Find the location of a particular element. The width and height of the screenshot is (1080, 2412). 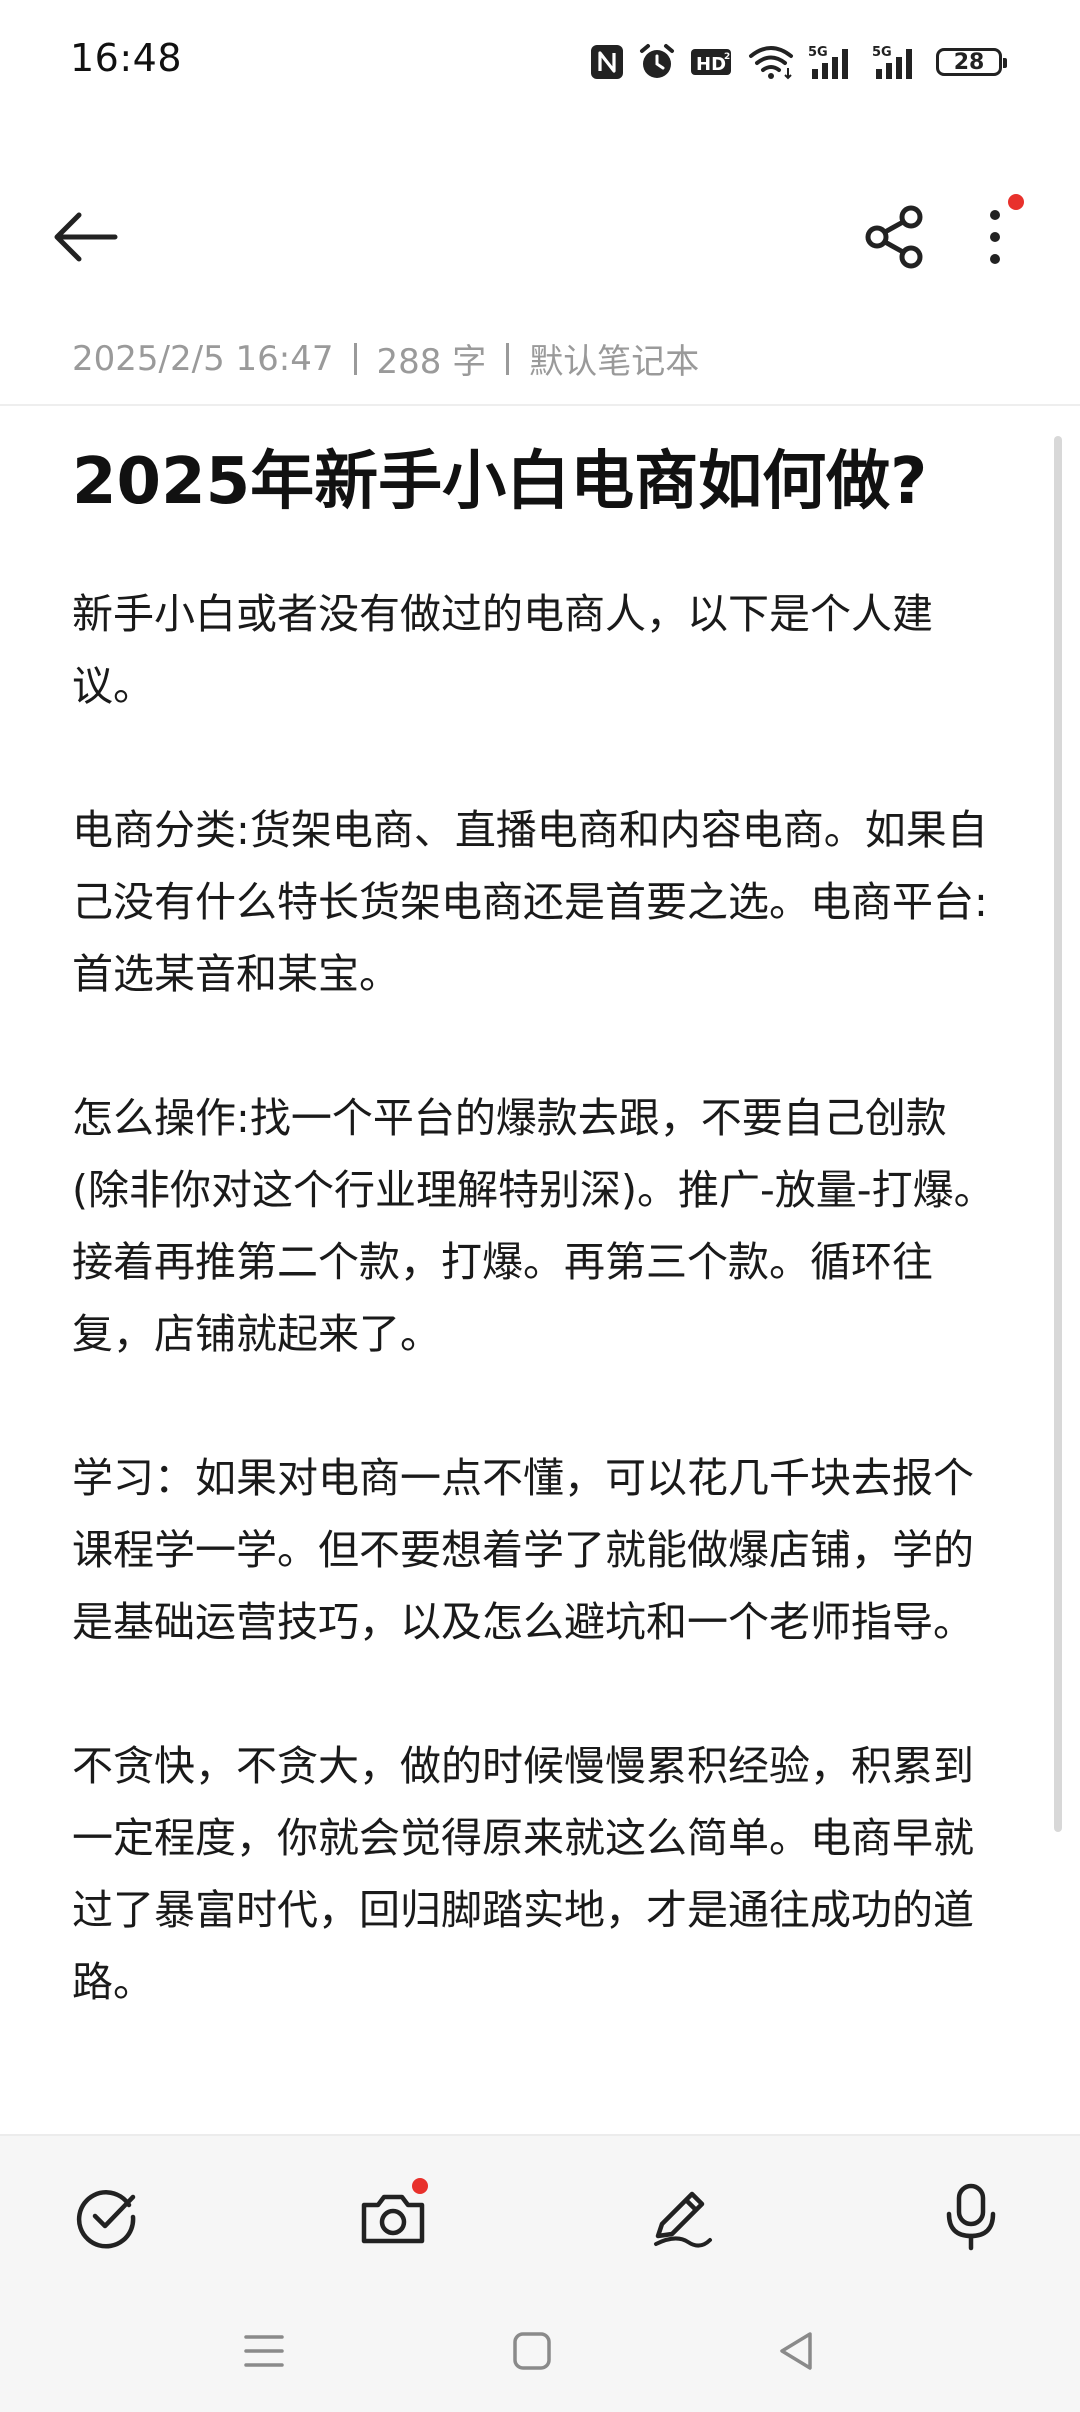

note-word-count: 288 字 is located at coordinates (431, 362).